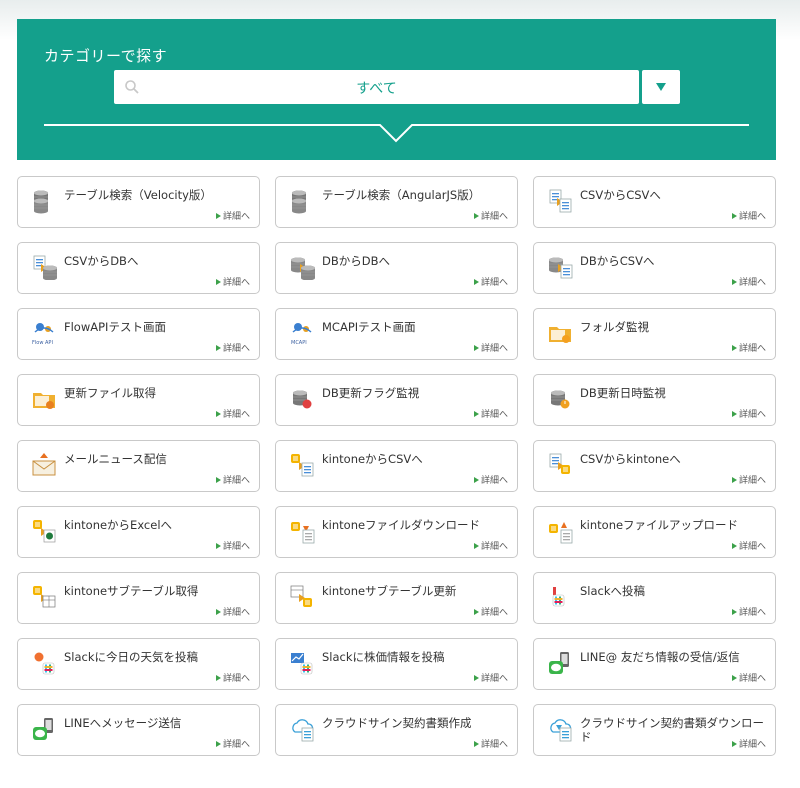 The height and width of the screenshot is (788, 800). What do you see at coordinates (617, 261) in the screenshot?
I see `template-card-label: DBからCSVへ` at bounding box center [617, 261].